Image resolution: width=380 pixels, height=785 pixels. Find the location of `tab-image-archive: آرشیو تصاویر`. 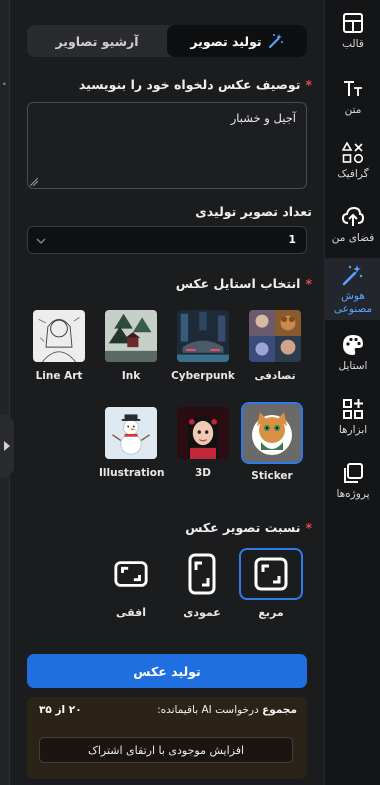

tab-image-archive: آرشیو تصاویر is located at coordinates (97, 41).